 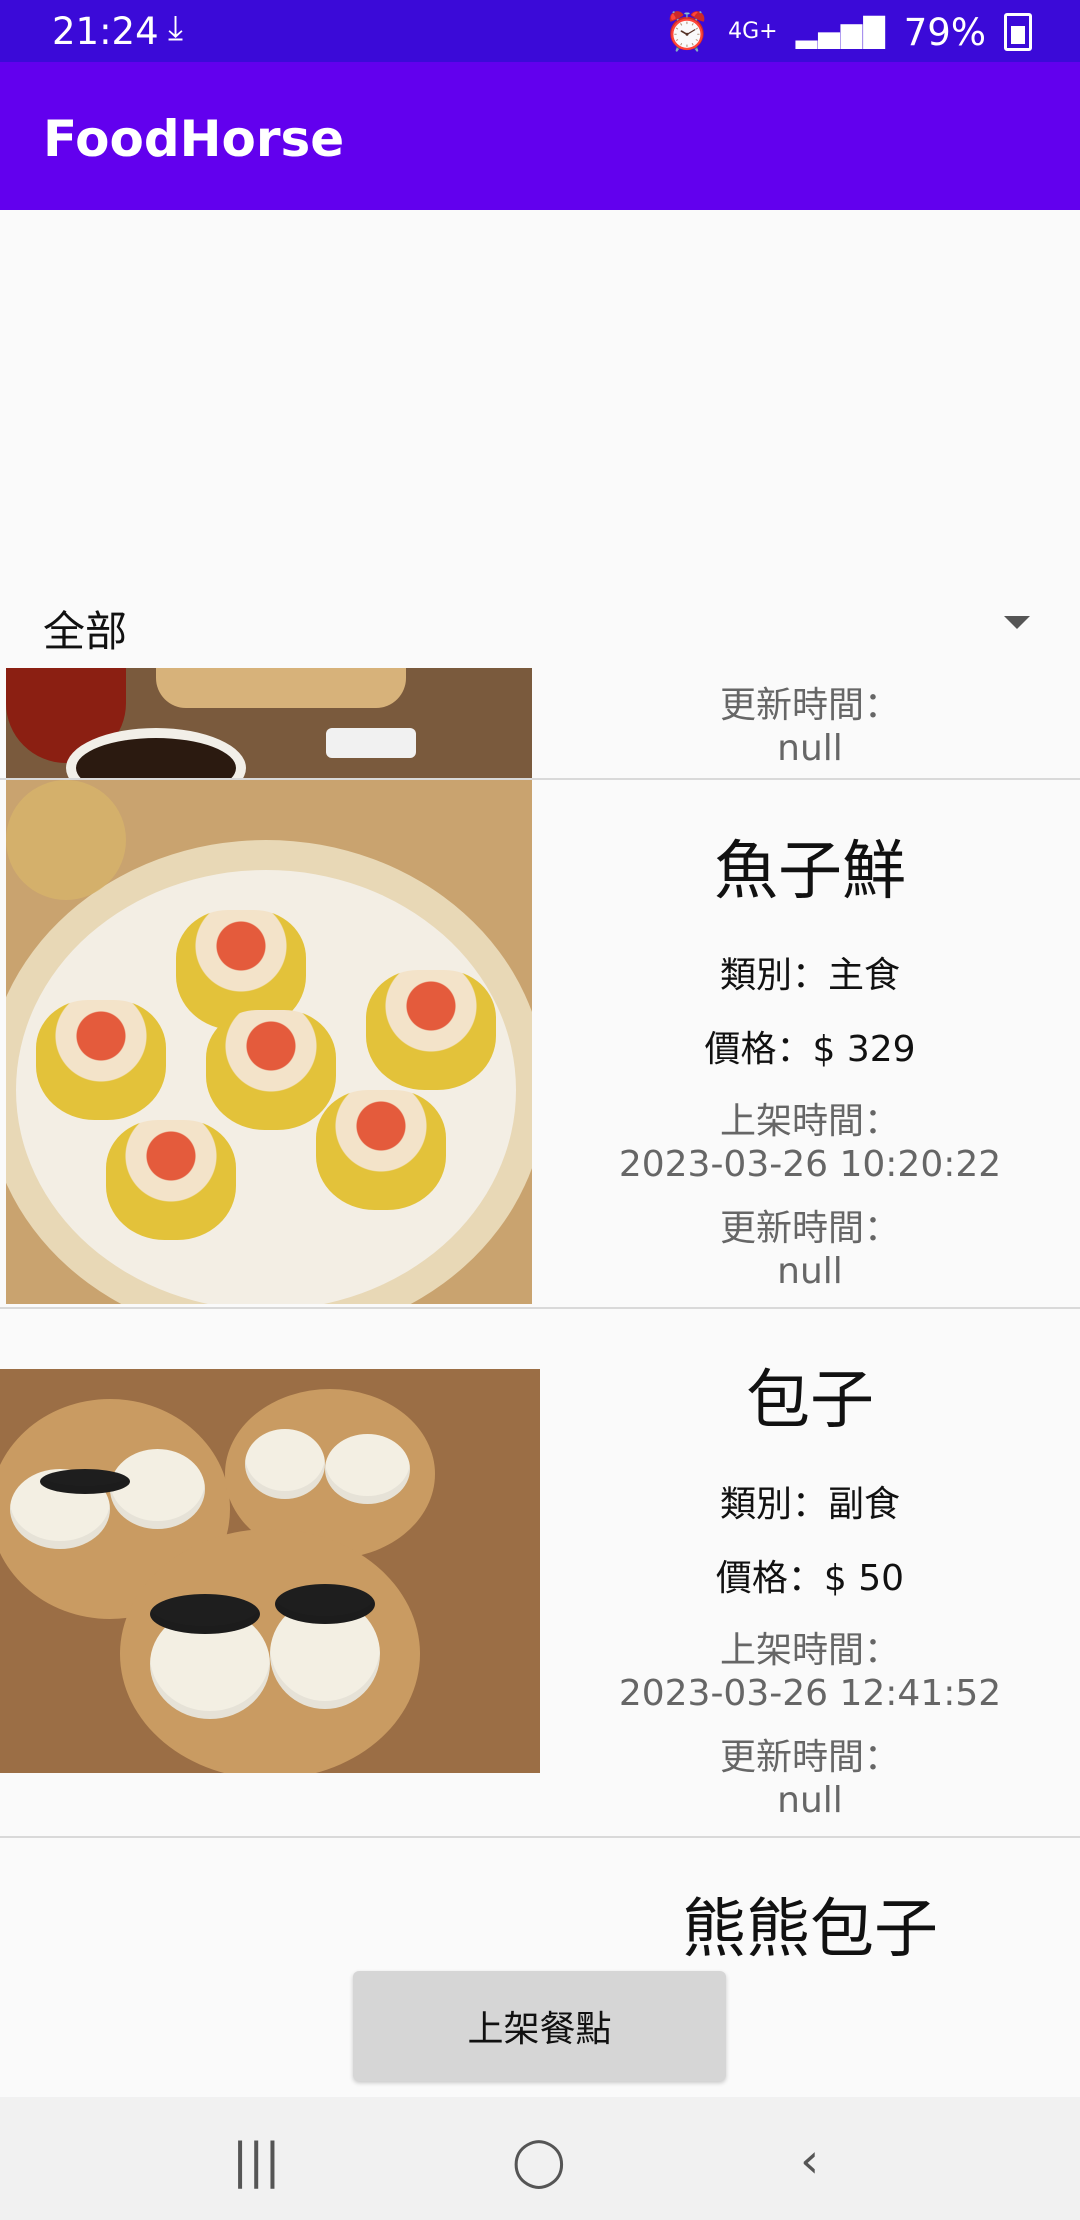 I want to click on app-title: FoodHorse, so click(x=194, y=139).